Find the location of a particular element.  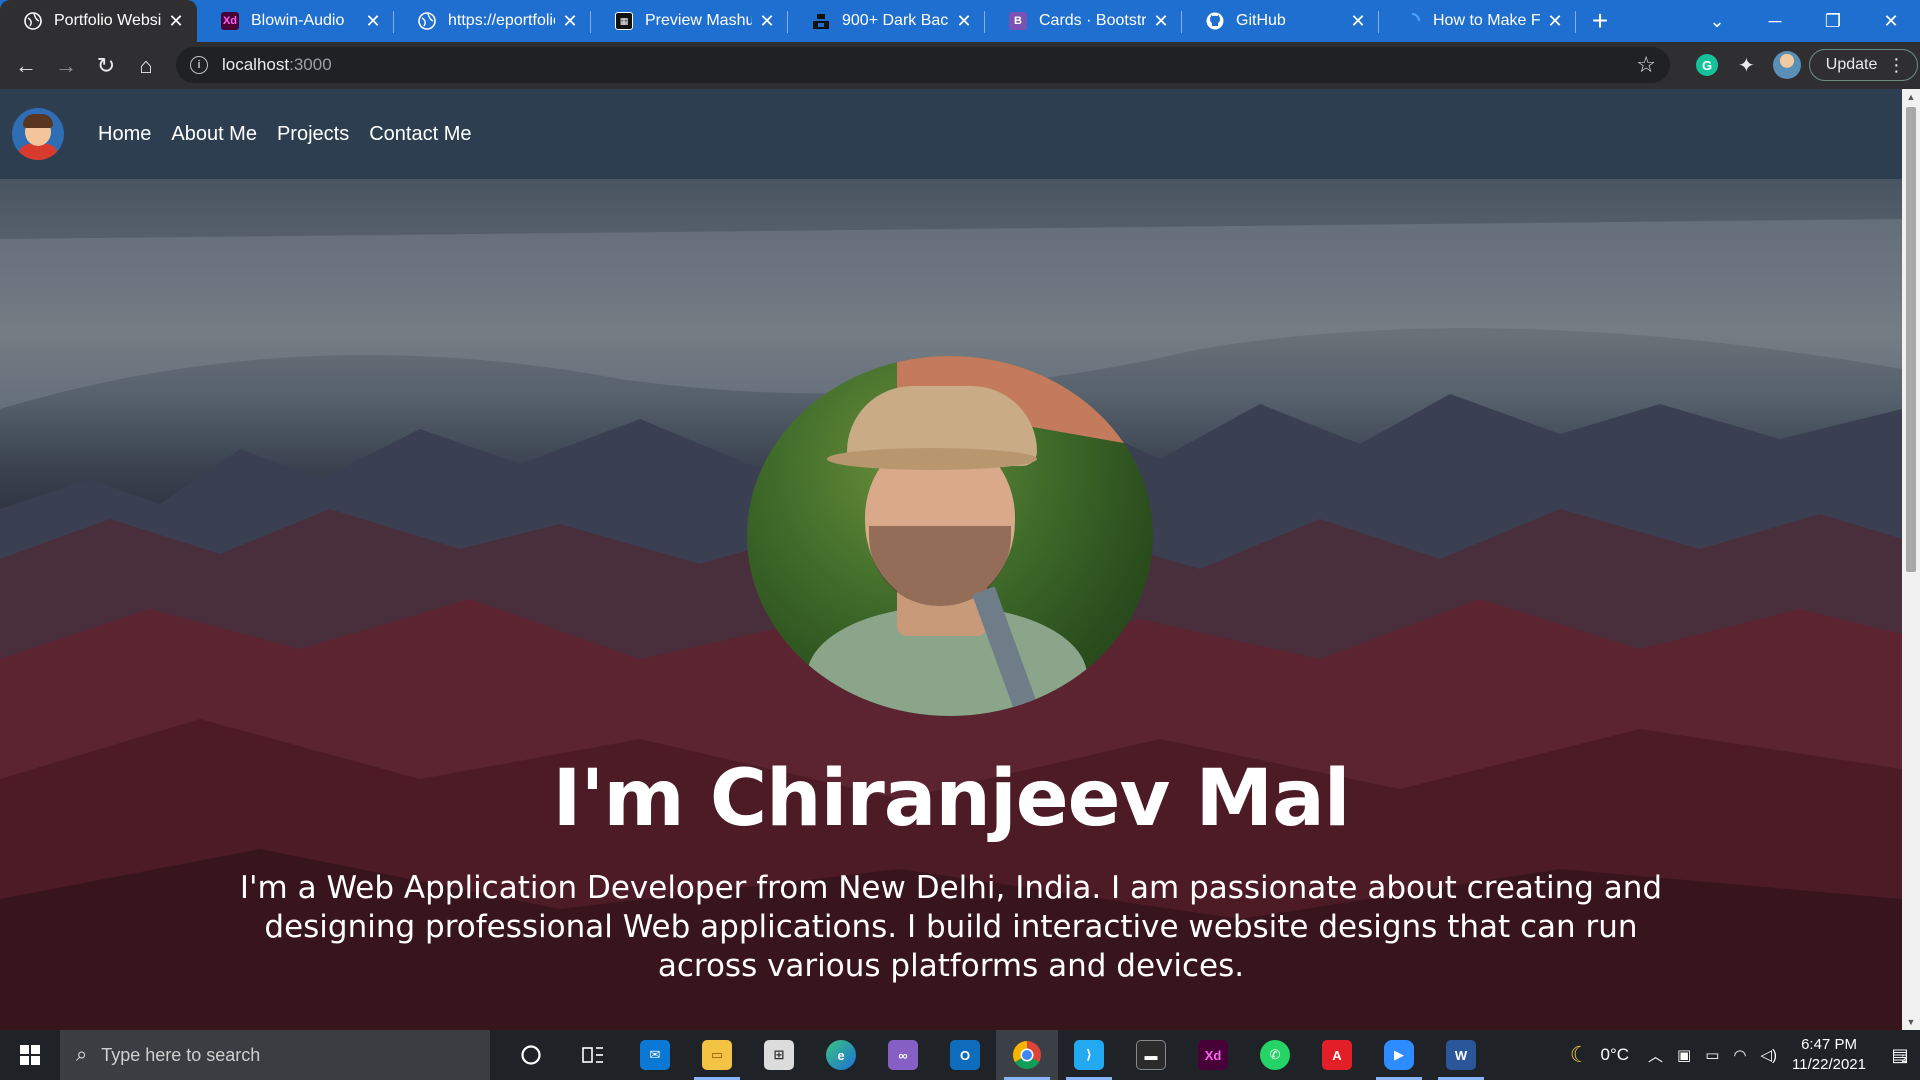

tab-title: Preview Mashup is located at coordinates (698, 20).